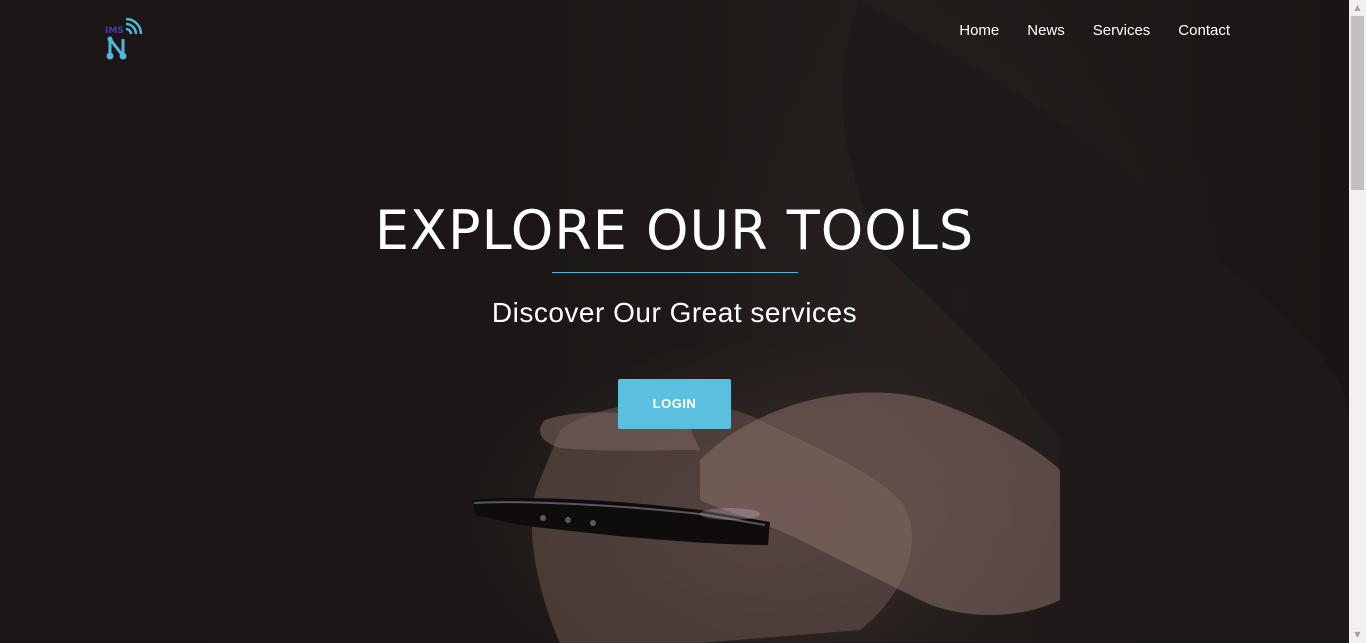 This screenshot has width=1366, height=643. What do you see at coordinates (1357, 321) in the screenshot?
I see `vertical-scrollbar: ▲ ▼` at bounding box center [1357, 321].